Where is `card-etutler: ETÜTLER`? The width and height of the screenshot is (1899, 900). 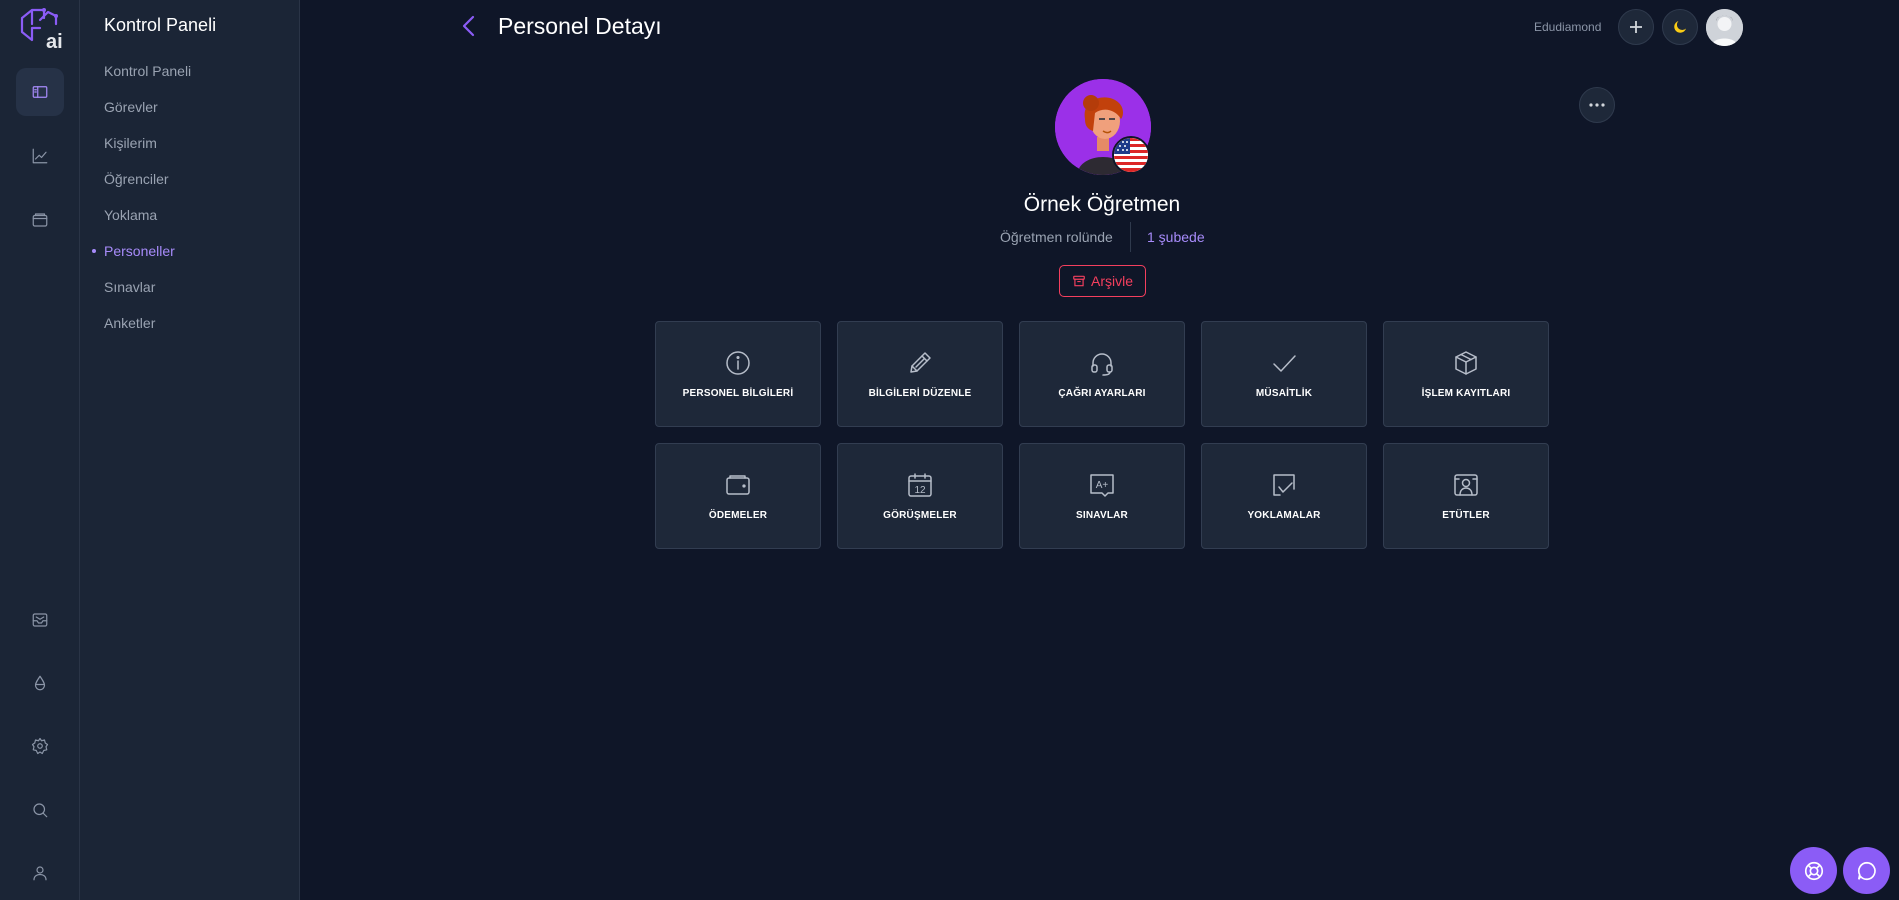
card-etutler: ETÜTLER is located at coordinates (1466, 496).